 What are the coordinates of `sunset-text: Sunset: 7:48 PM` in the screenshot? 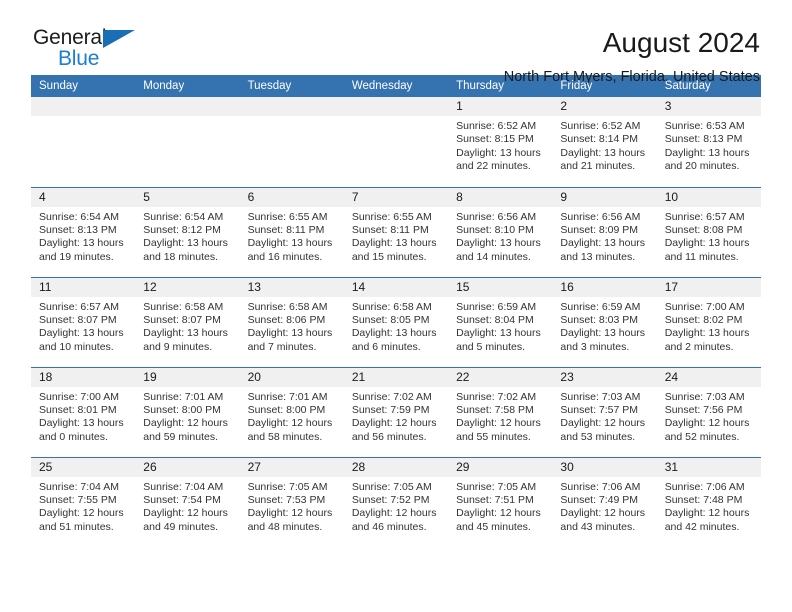 It's located at (703, 499).